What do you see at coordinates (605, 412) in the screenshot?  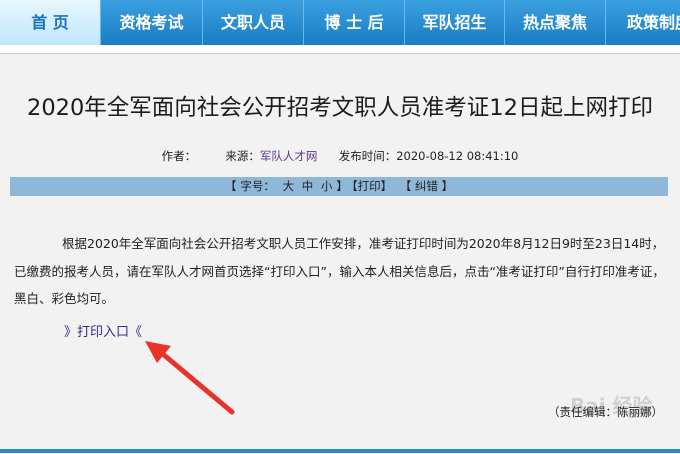 I see `responsible-editor: （责任编辑：陈丽娜）` at bounding box center [605, 412].